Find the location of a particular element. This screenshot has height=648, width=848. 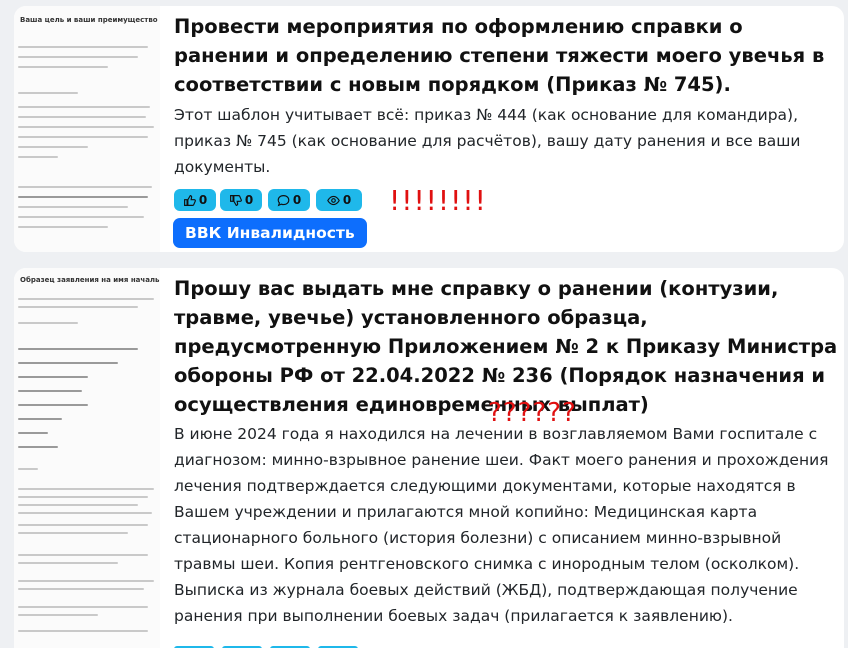

comment-icon is located at coordinates (283, 200).